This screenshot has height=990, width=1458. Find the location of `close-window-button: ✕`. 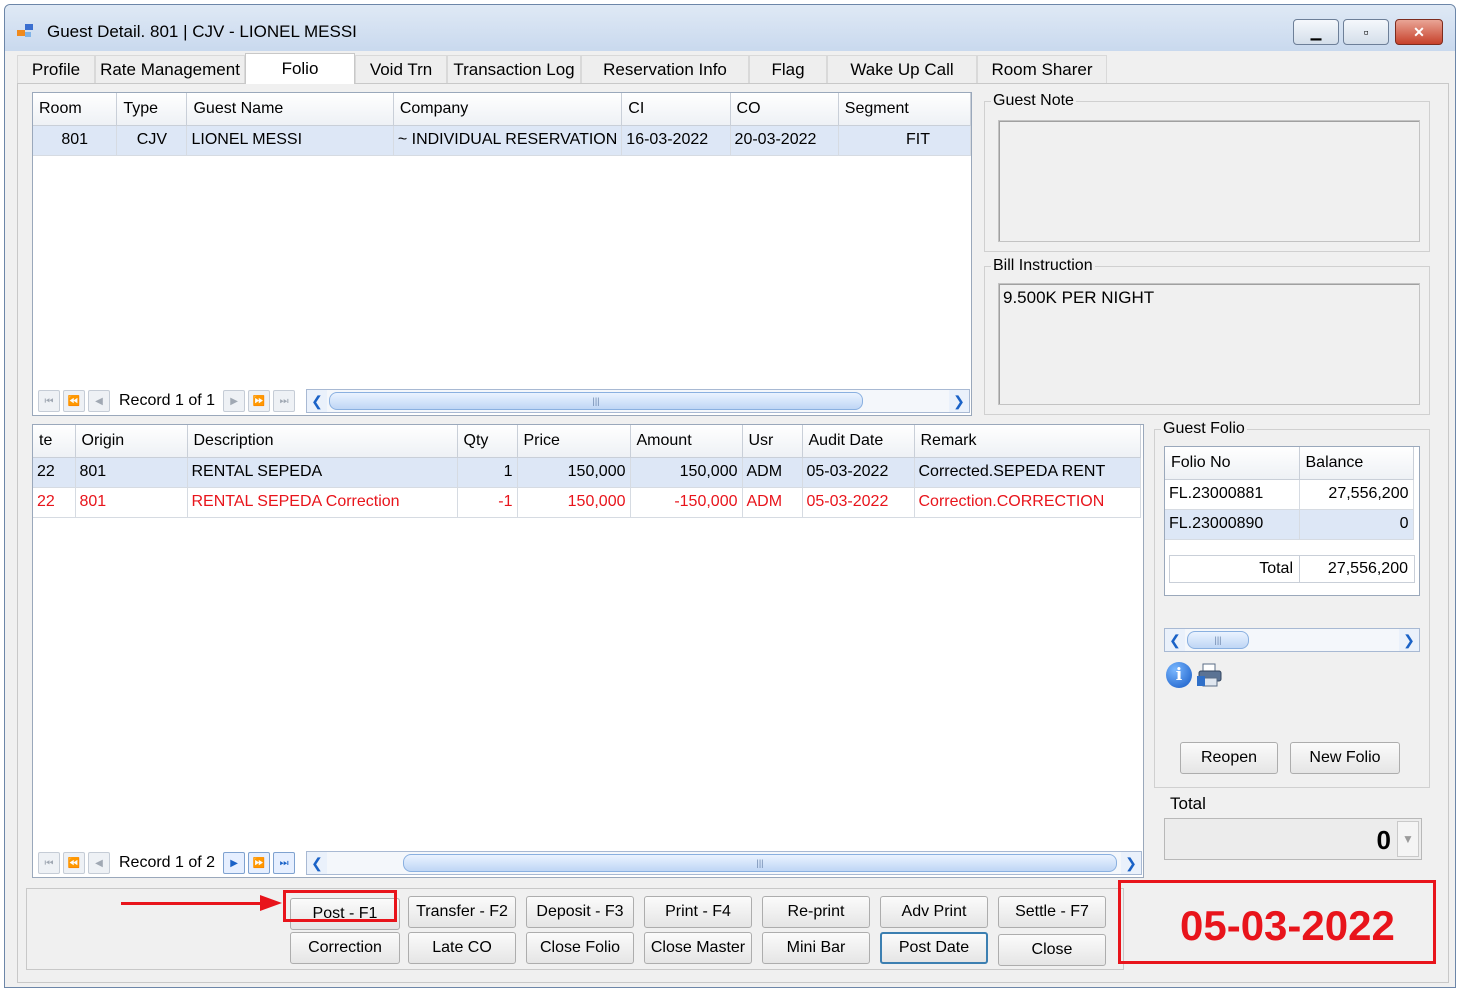

close-window-button: ✕ is located at coordinates (1419, 32).